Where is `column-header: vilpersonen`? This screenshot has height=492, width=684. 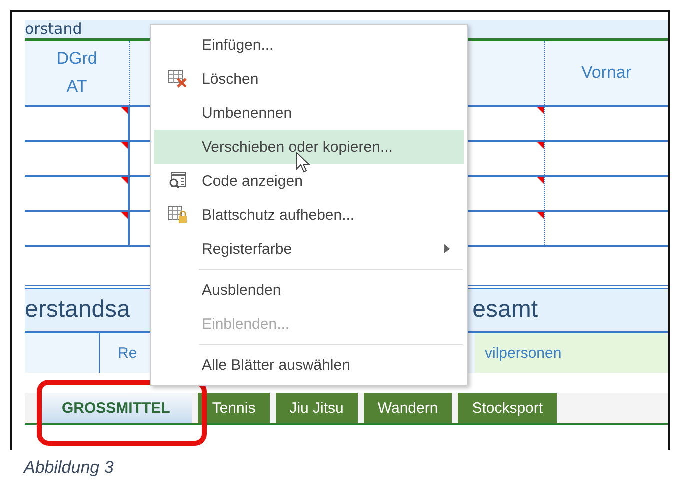 column-header: vilpersonen is located at coordinates (523, 353).